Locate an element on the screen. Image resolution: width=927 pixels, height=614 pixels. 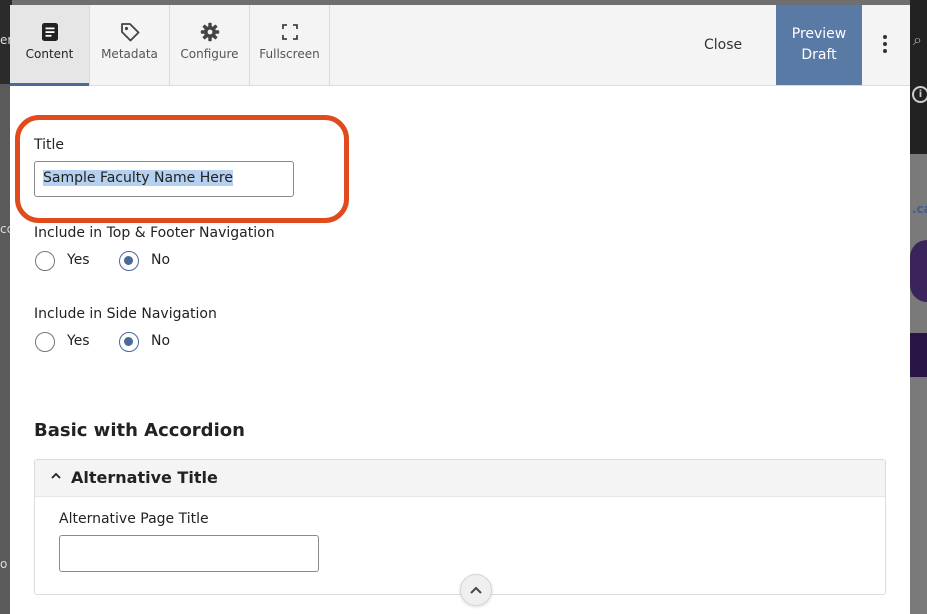
side-nav-yes-label: Yes is located at coordinates (78, 341).